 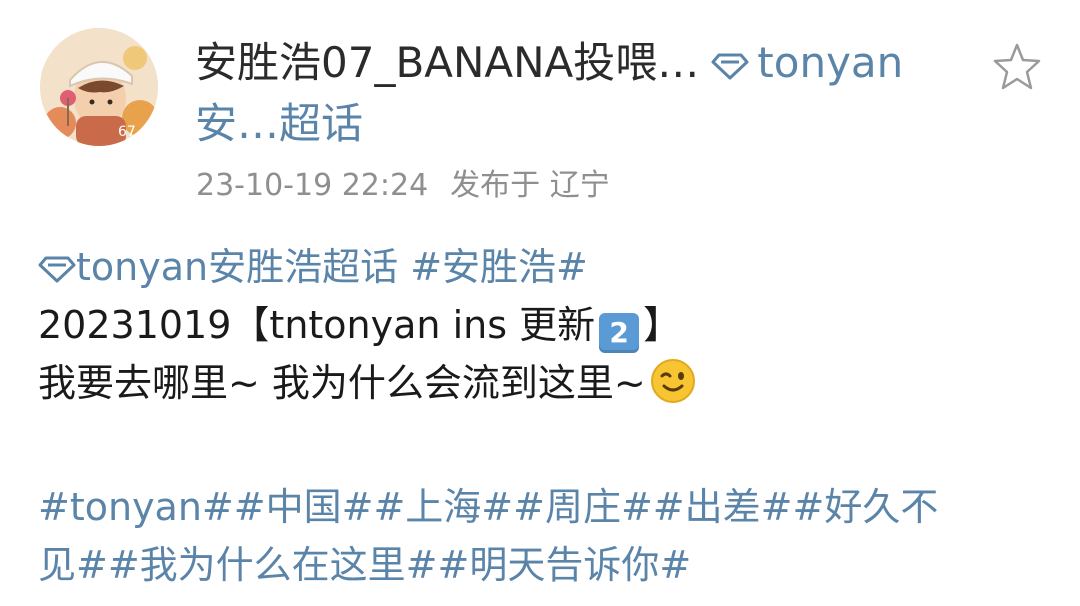 What do you see at coordinates (619, 333) in the screenshot?
I see `keycap-two-icon: 2` at bounding box center [619, 333].